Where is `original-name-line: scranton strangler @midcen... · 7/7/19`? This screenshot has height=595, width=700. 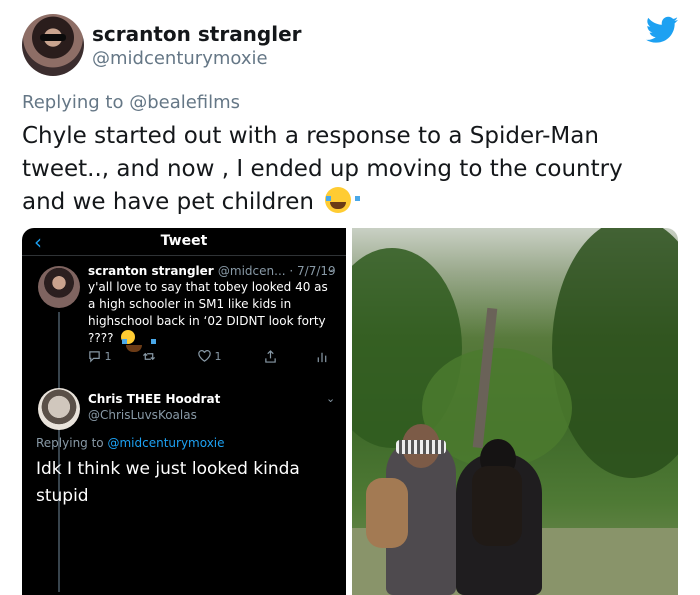 original-name-line: scranton strangler @midcen... · 7/7/19 is located at coordinates (212, 271).